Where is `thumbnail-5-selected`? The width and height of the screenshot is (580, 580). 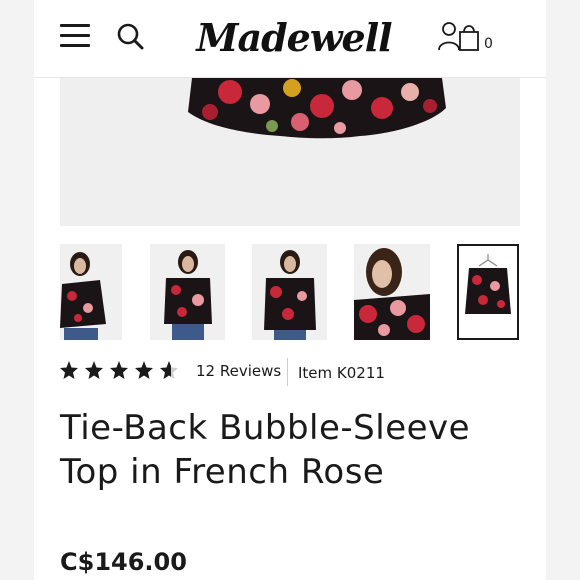 thumbnail-5-selected is located at coordinates (488, 292).